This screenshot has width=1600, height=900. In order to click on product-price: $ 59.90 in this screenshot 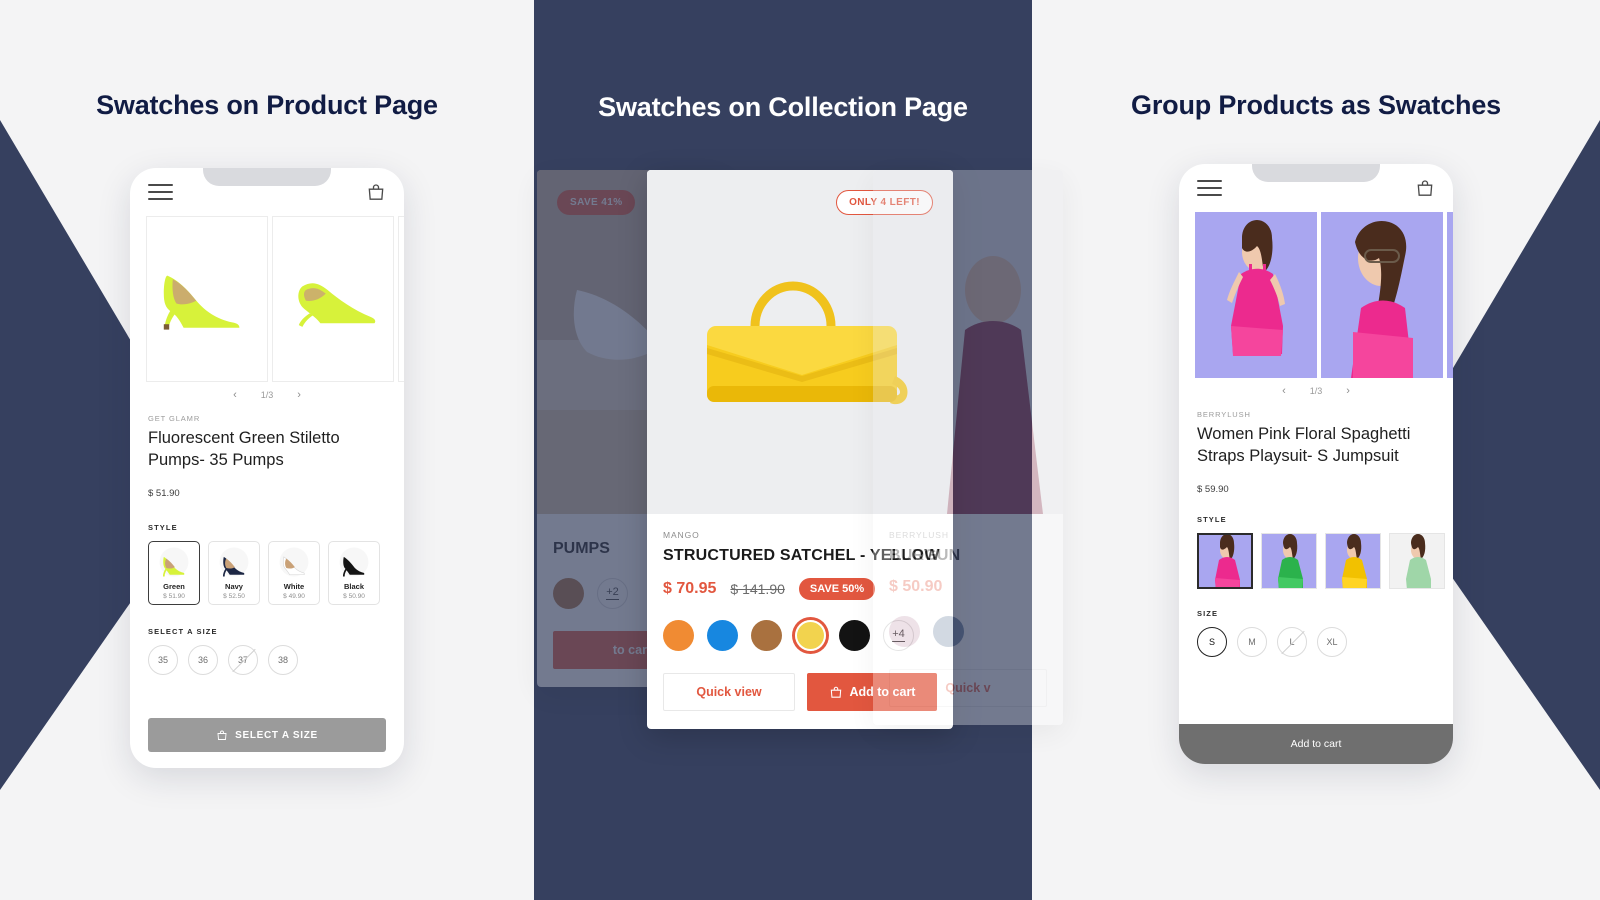, I will do `click(1213, 489)`.